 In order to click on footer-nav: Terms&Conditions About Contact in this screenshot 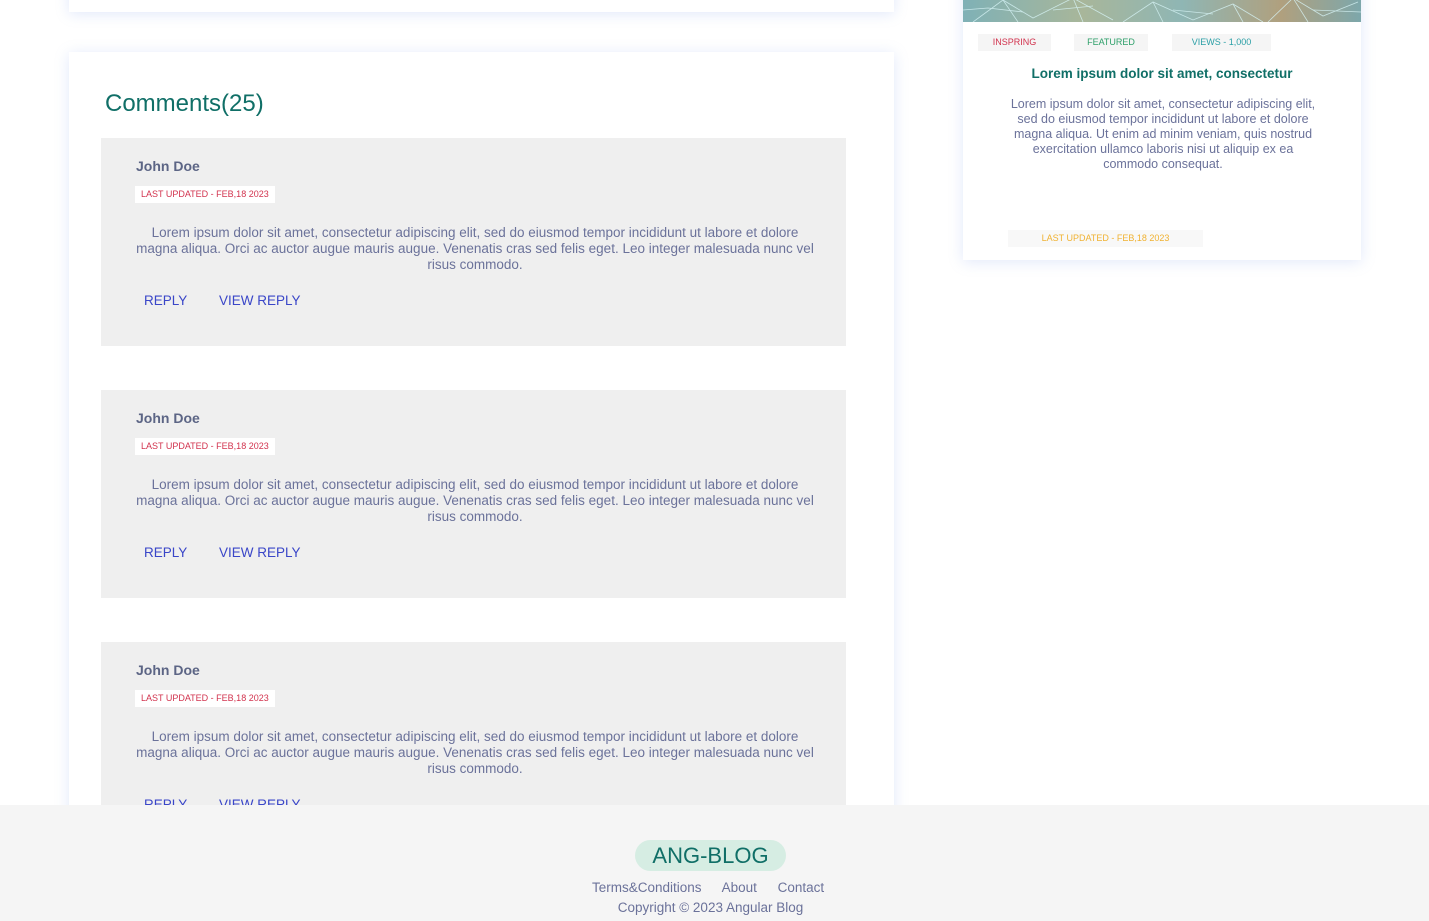, I will do `click(716, 887)`.